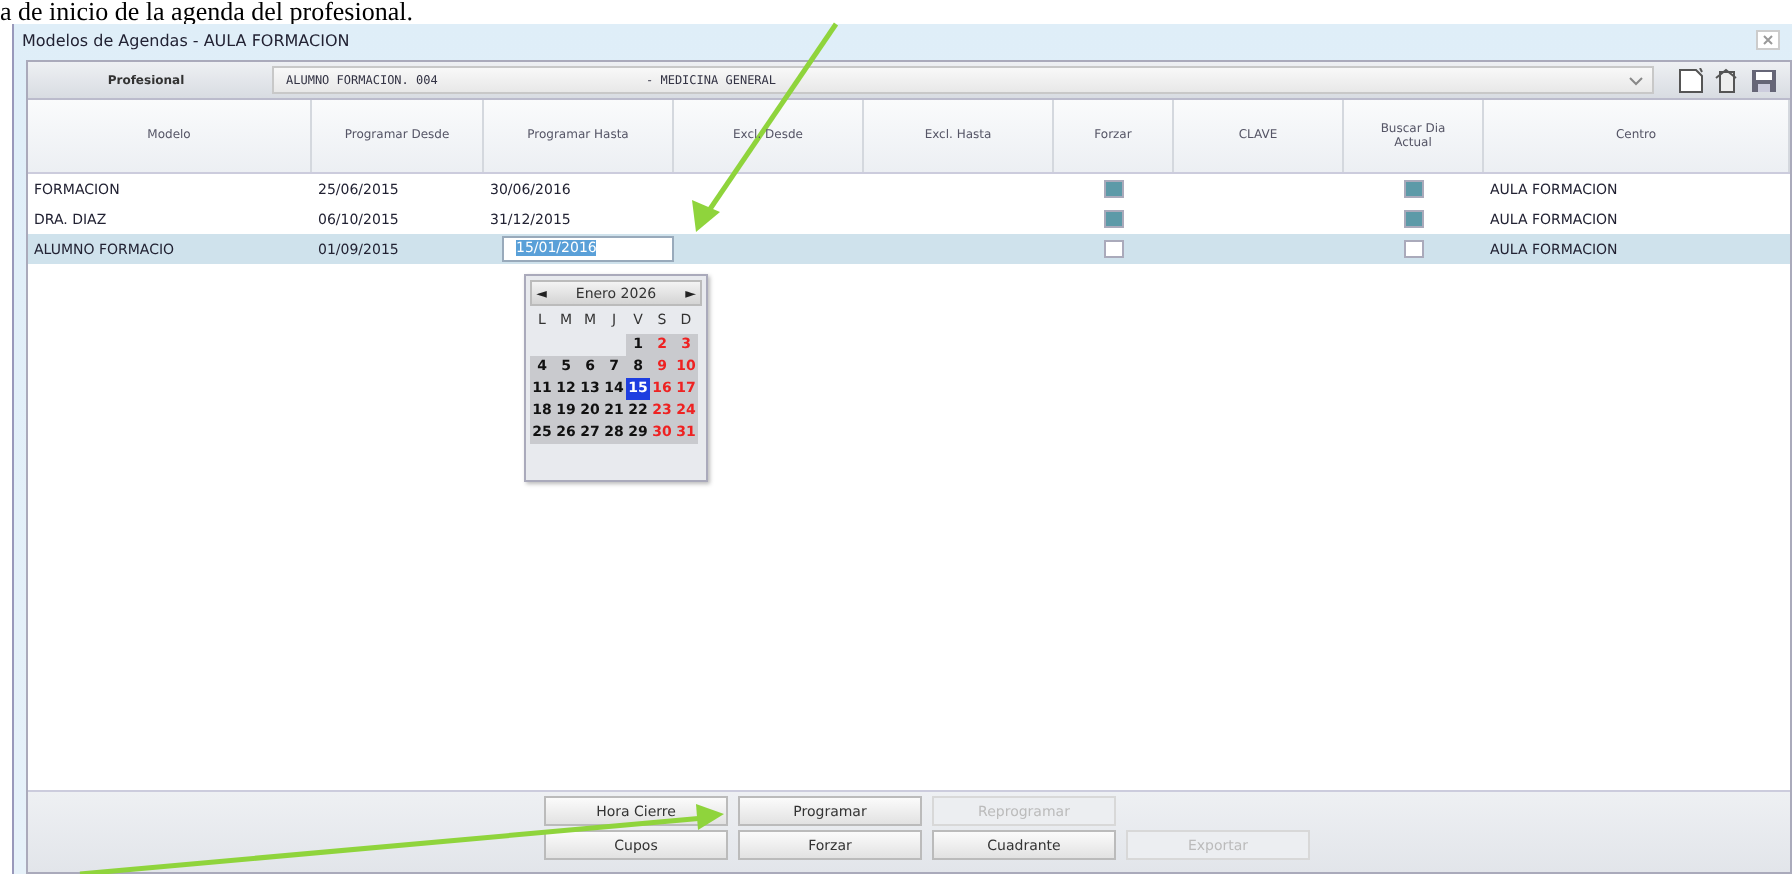 The width and height of the screenshot is (1792, 874). Describe the element at coordinates (207, 12) in the screenshot. I see `caption-text: a de inicio de la agenda del profesional.` at that location.